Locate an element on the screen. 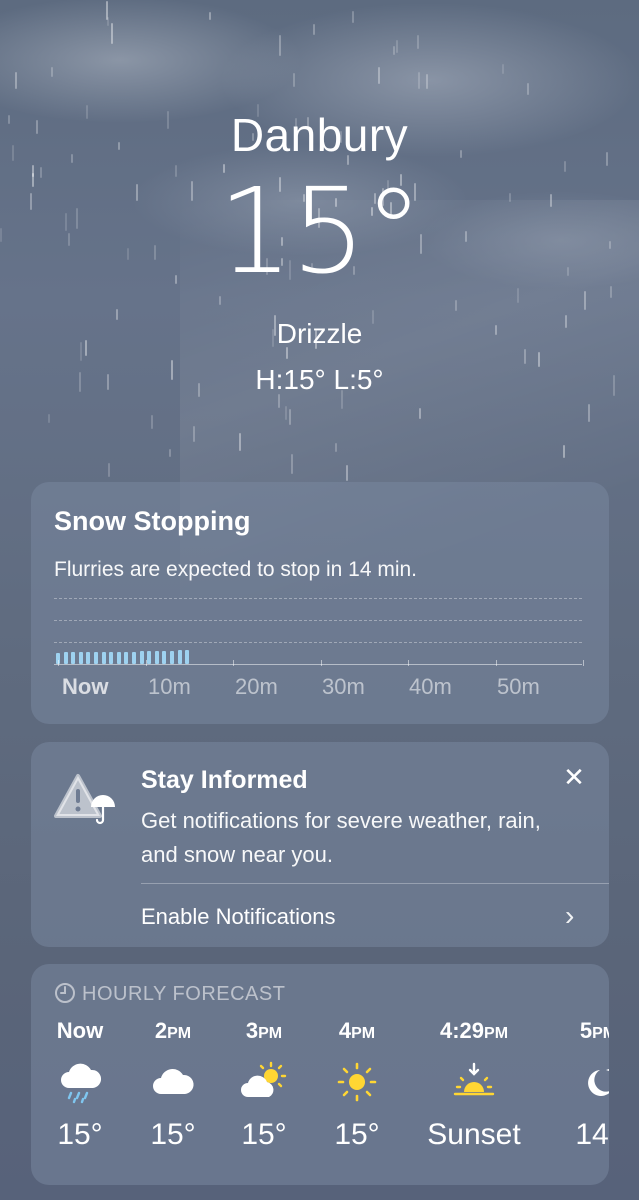 The width and height of the screenshot is (639, 1200). hourly-header: HOURLY FORECAST is located at coordinates (169, 994).